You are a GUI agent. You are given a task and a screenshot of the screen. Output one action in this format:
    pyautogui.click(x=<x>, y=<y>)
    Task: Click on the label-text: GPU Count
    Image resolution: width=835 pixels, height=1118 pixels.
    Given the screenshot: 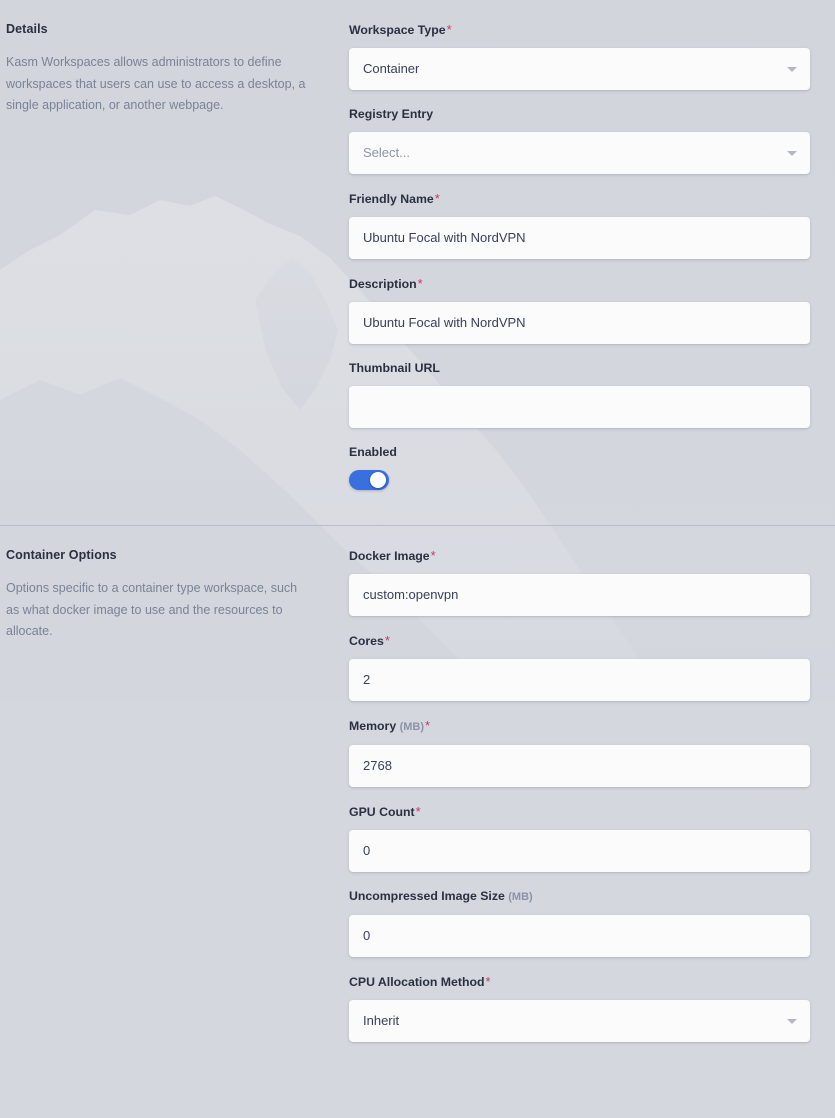 What is the action you would take?
    pyautogui.click(x=382, y=812)
    